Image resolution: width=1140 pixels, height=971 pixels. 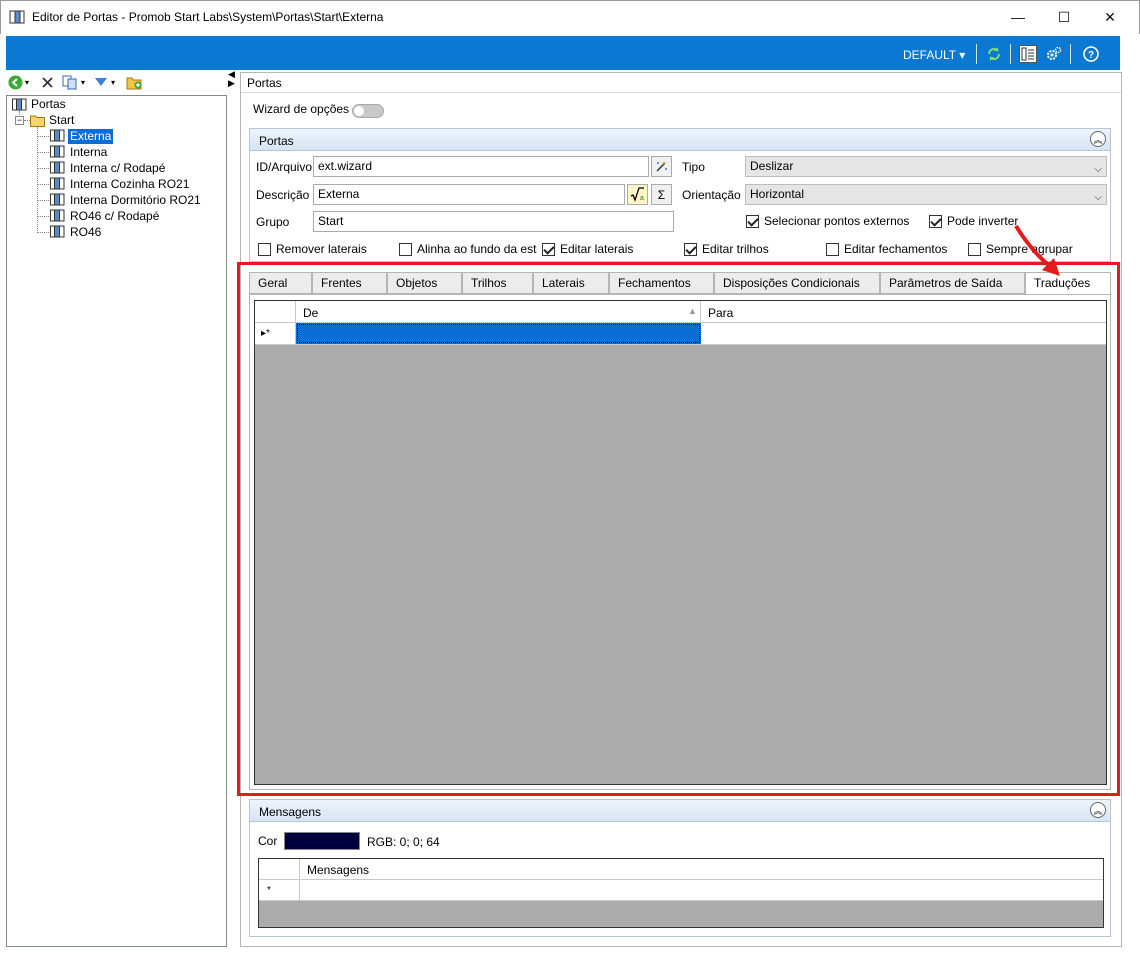 I want to click on checkbox-label: Editar laterais, so click(x=597, y=249).